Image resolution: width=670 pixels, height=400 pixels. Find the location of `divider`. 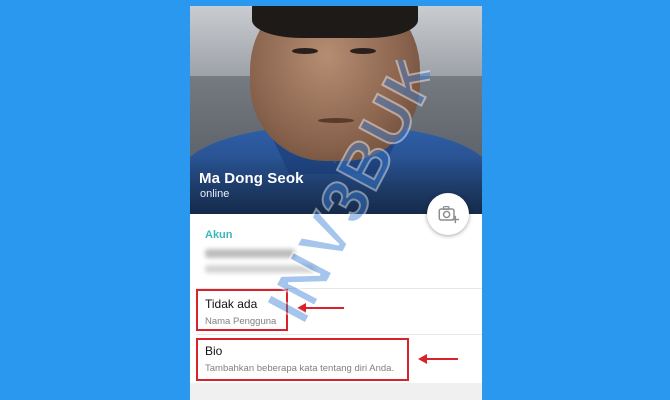

divider is located at coordinates (339, 334).